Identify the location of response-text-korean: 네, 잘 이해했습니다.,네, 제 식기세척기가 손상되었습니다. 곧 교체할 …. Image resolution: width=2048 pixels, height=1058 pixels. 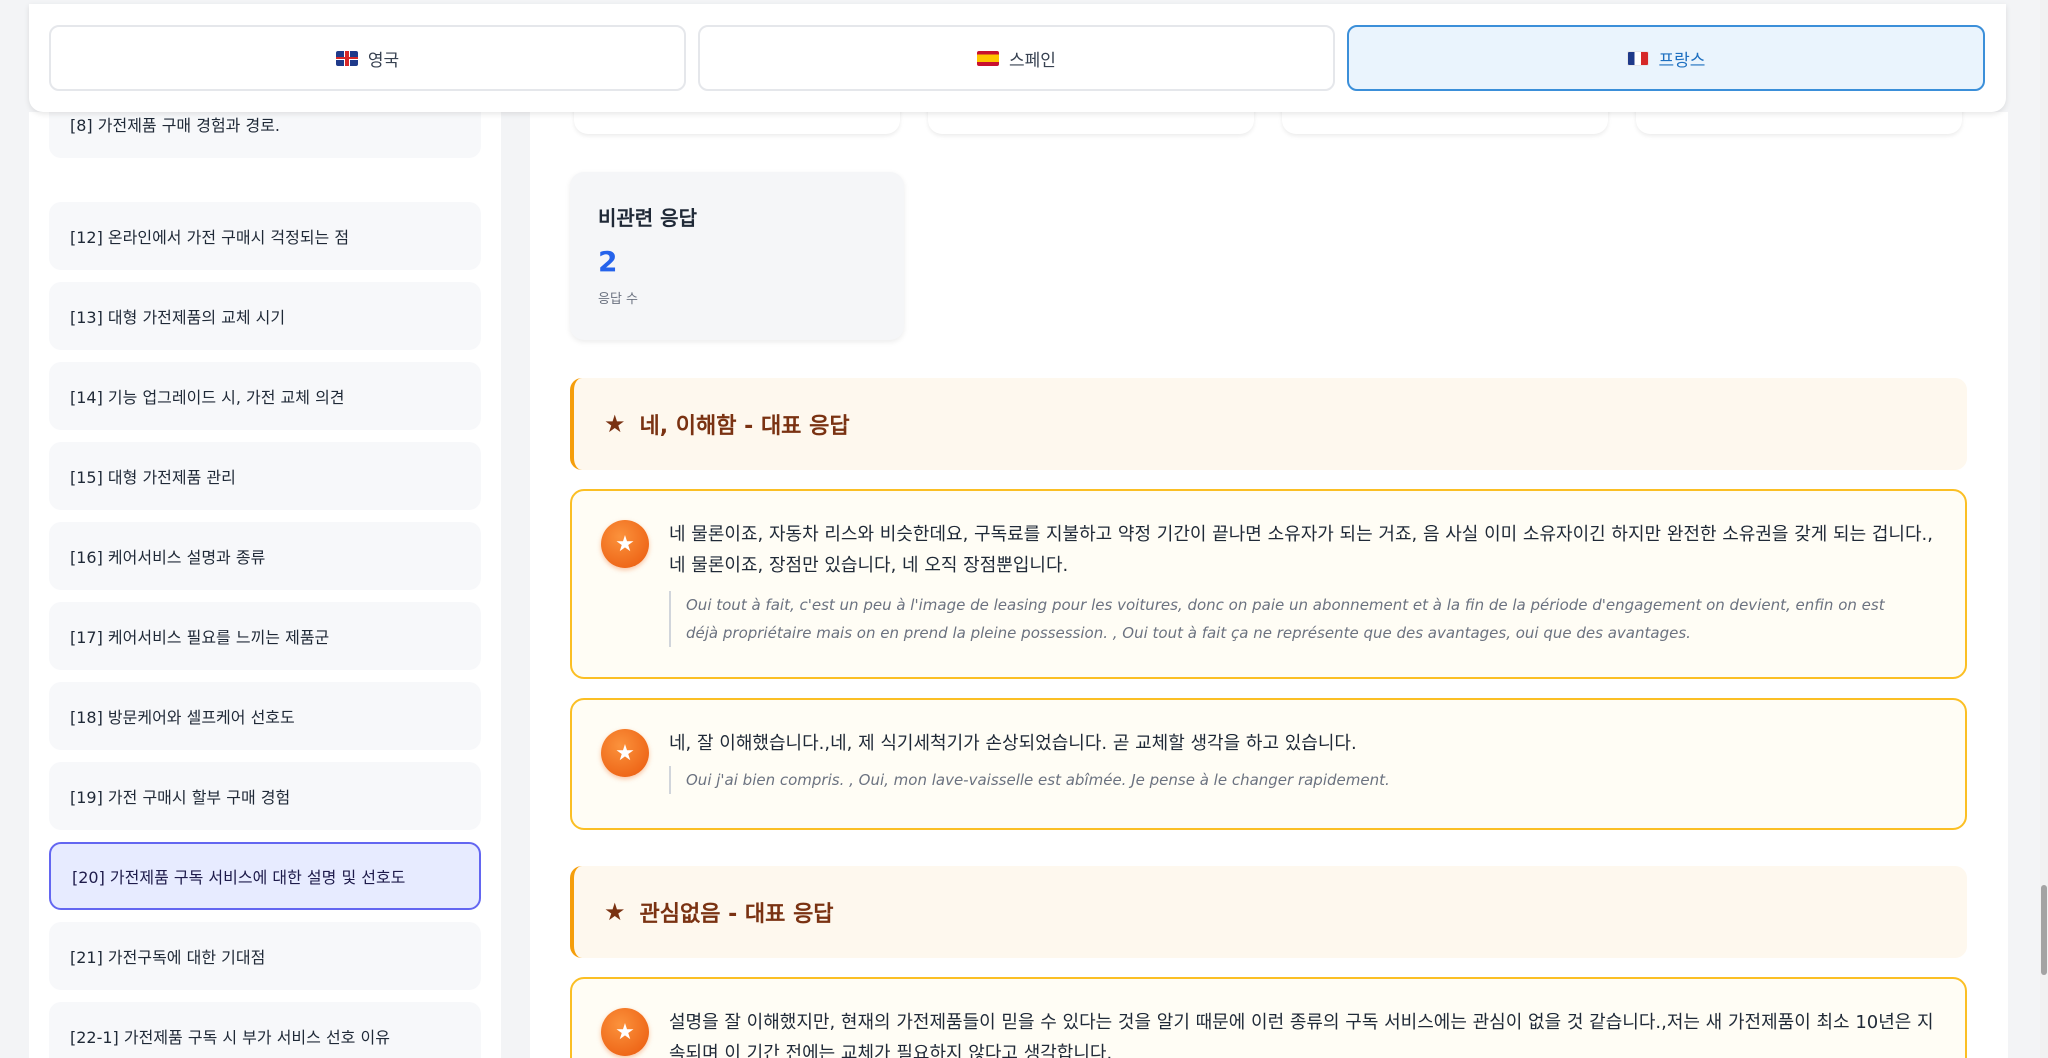
(1013, 743).